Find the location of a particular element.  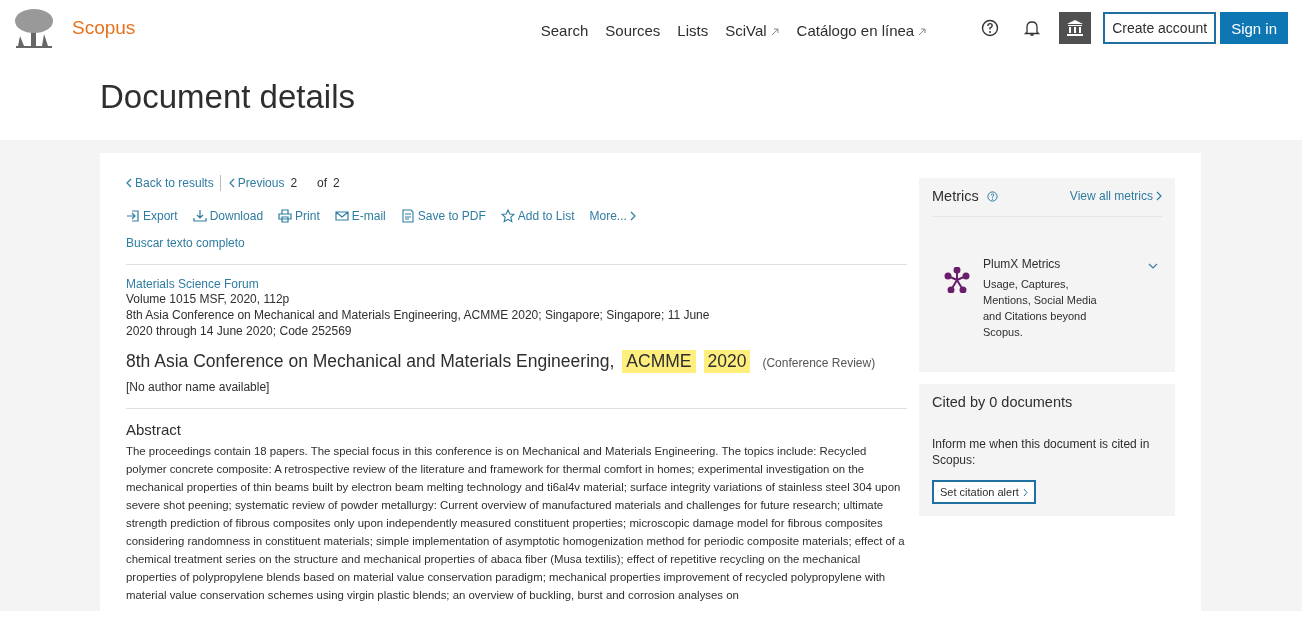

chevron-down-icon is located at coordinates (1153, 266).